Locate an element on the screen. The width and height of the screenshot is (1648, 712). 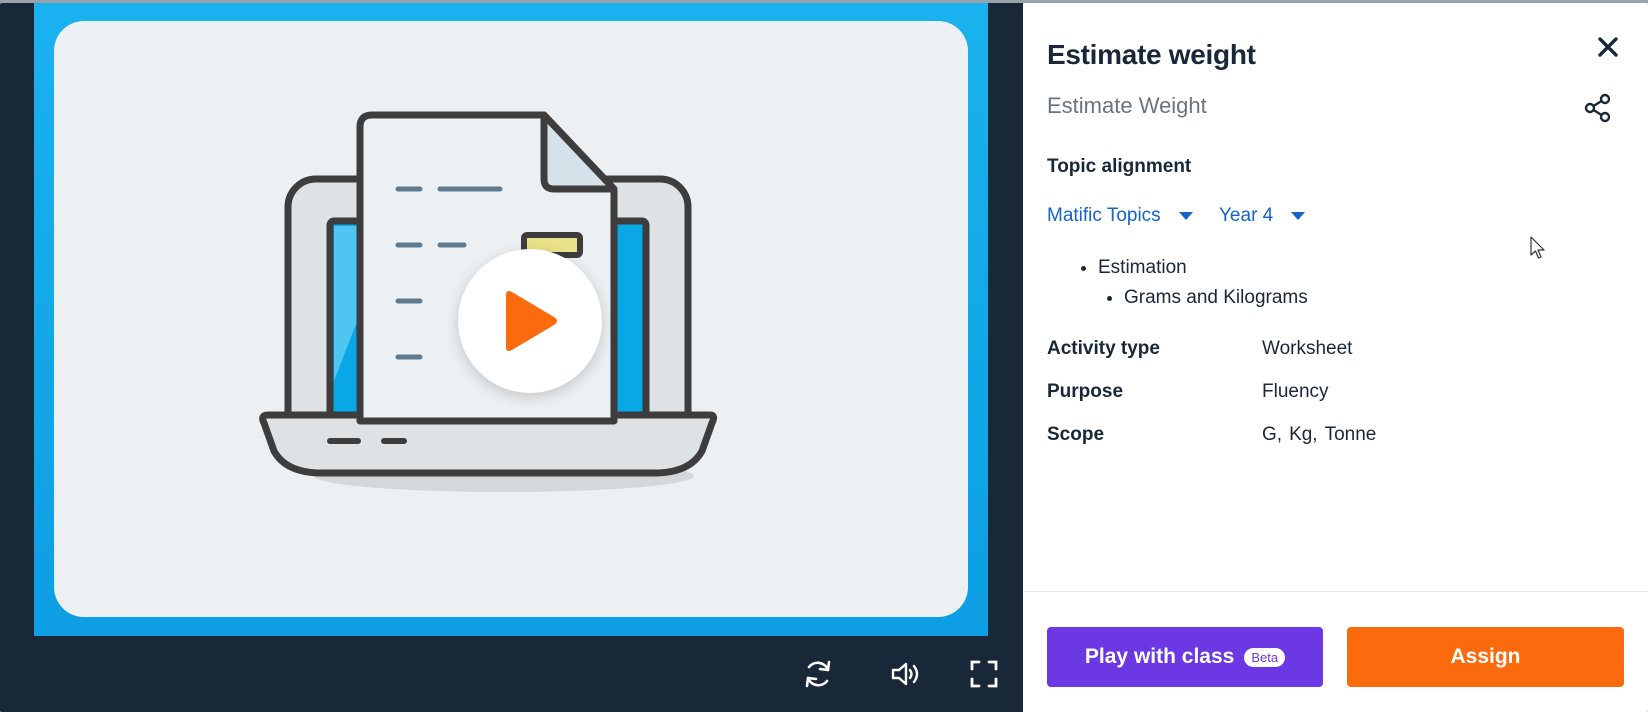
curriculum-dropdown: Matific Topics is located at coordinates (1120, 216).